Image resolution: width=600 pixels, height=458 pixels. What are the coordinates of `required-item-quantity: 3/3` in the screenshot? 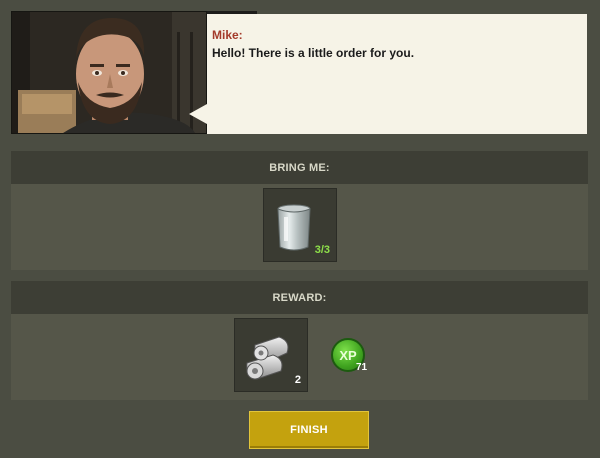 It's located at (322, 250).